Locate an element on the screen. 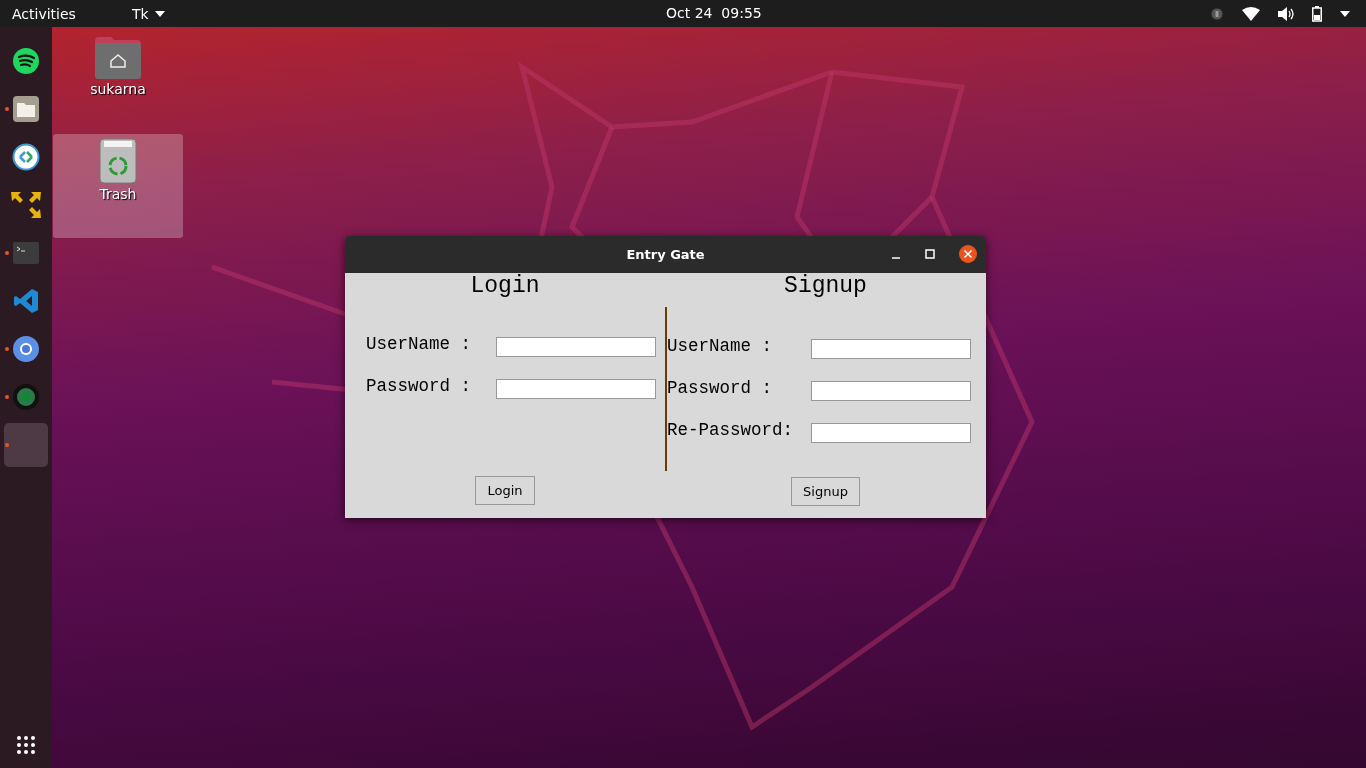 The image size is (1366, 768). folder-icon is located at coordinates (26, 109).